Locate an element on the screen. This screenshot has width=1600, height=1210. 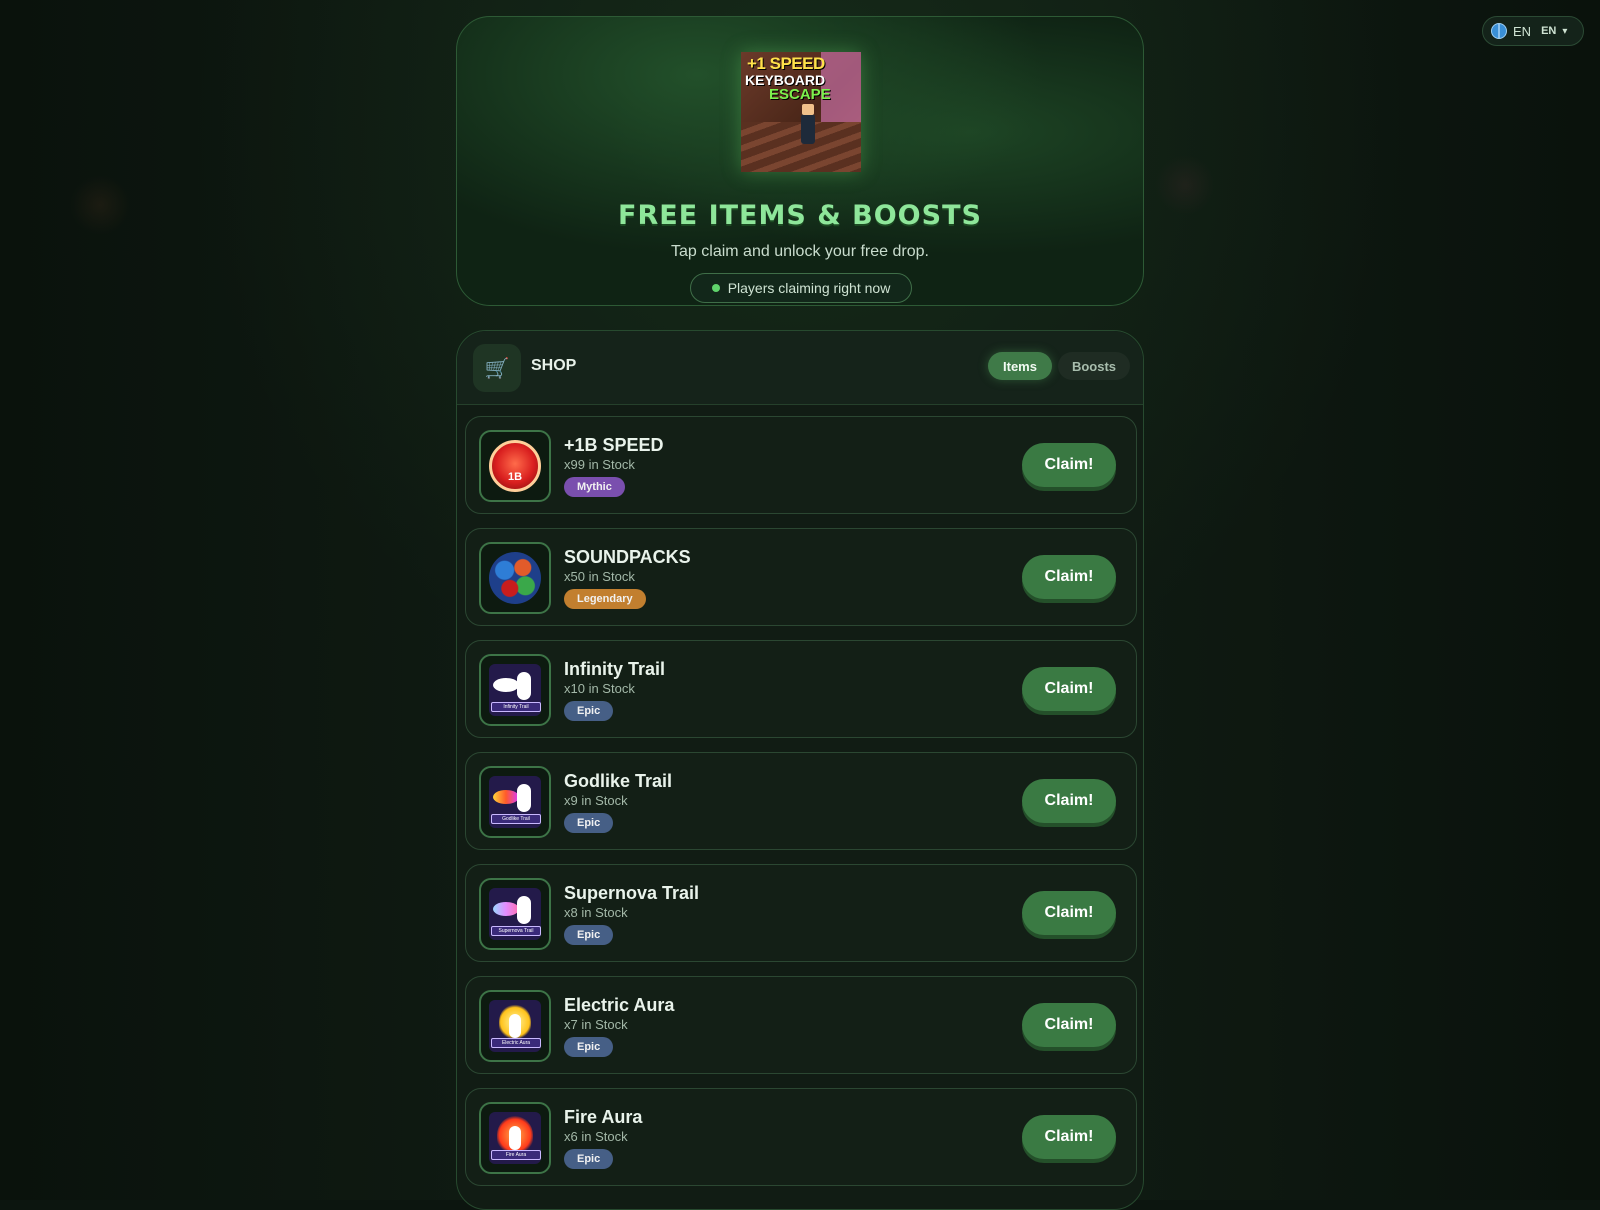
item-name: Godlike Trail is located at coordinates (618, 781).